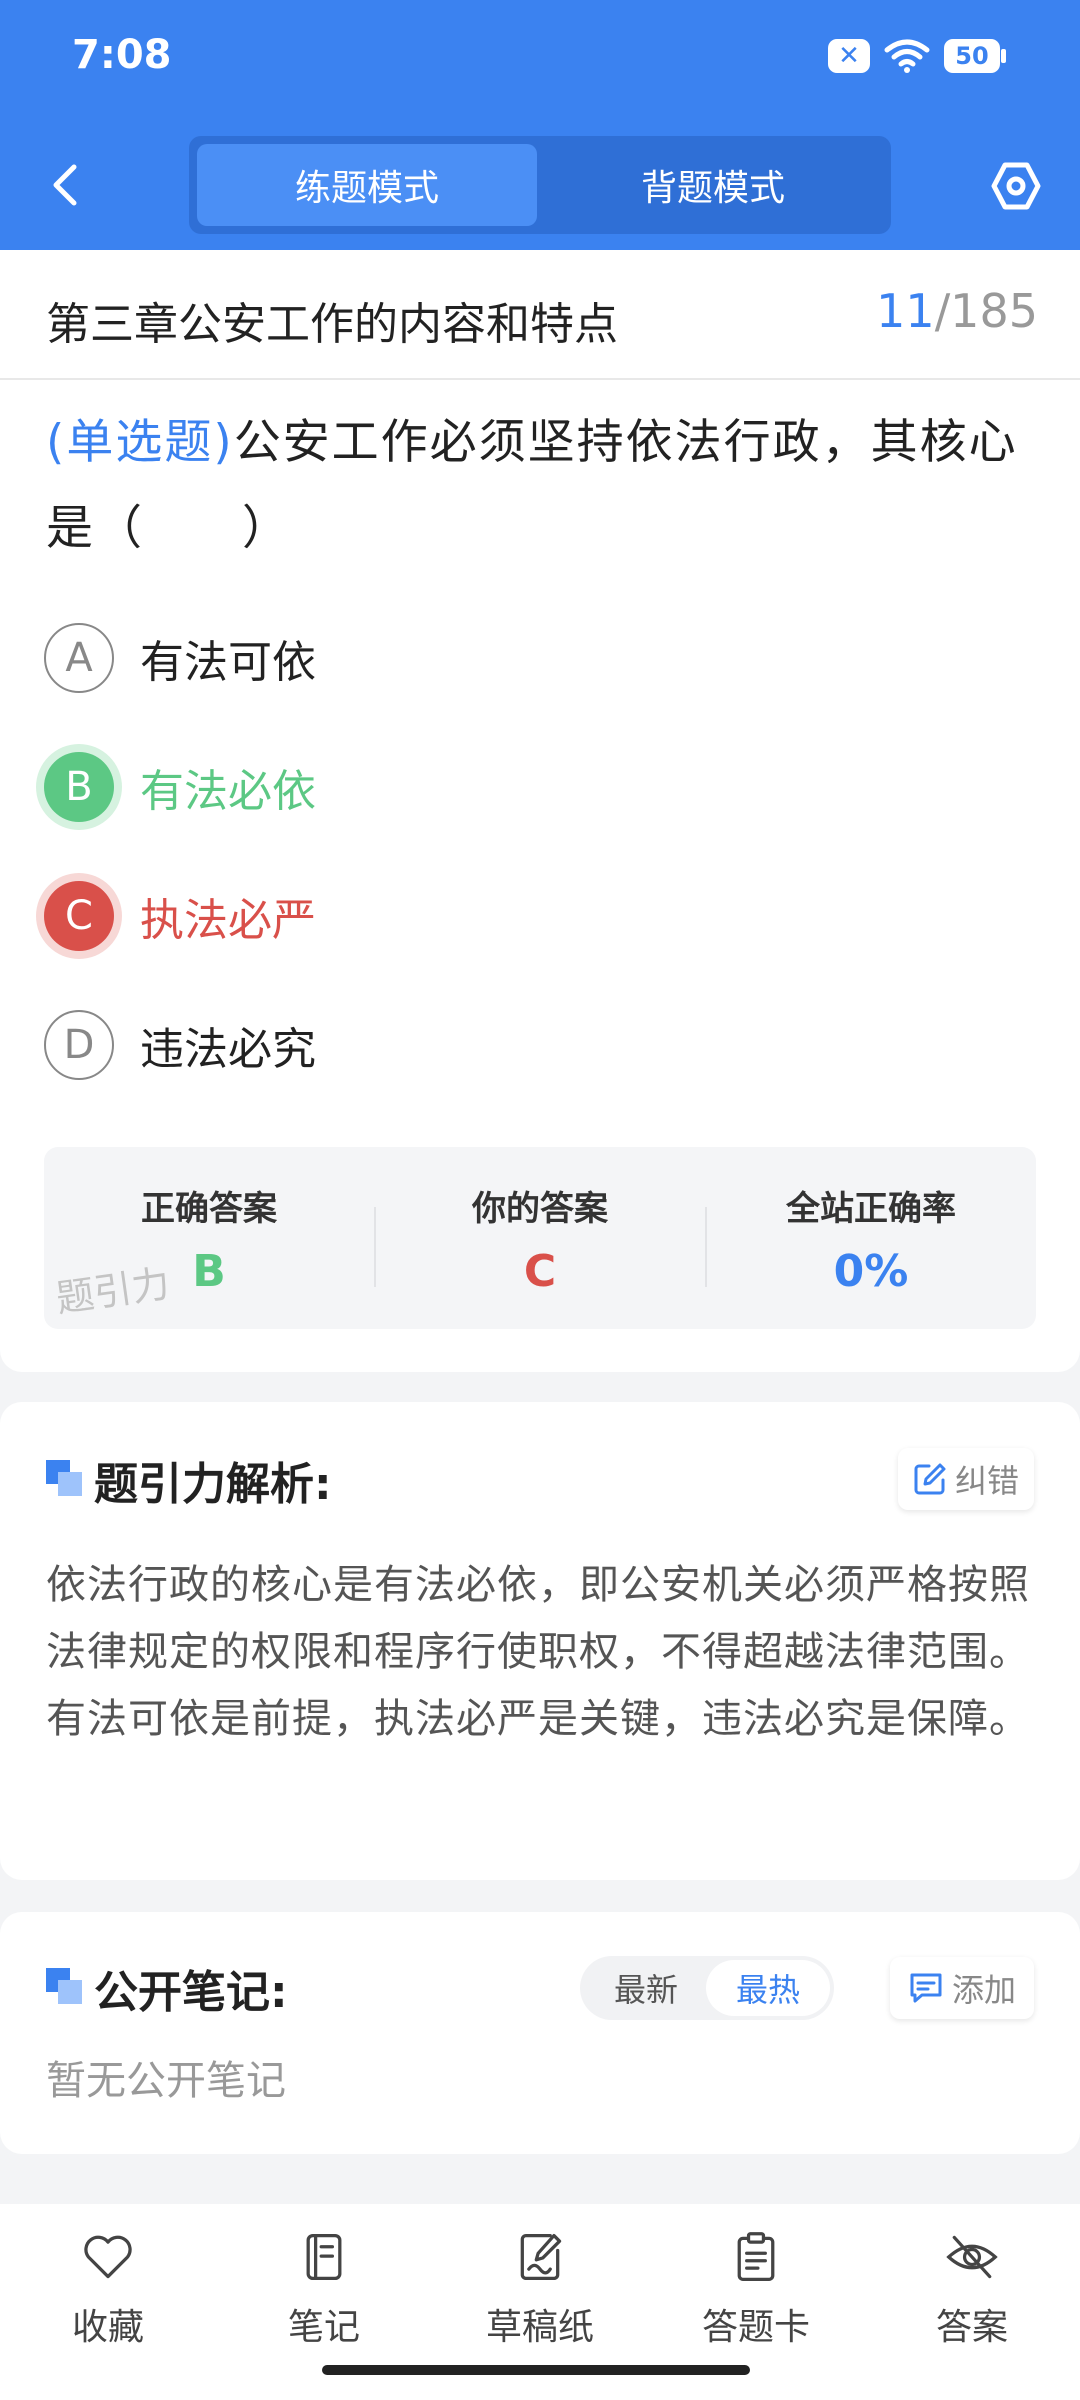 This screenshot has width=1080, height=2400. I want to click on nav-answer-toggle: 答案, so click(972, 2290).